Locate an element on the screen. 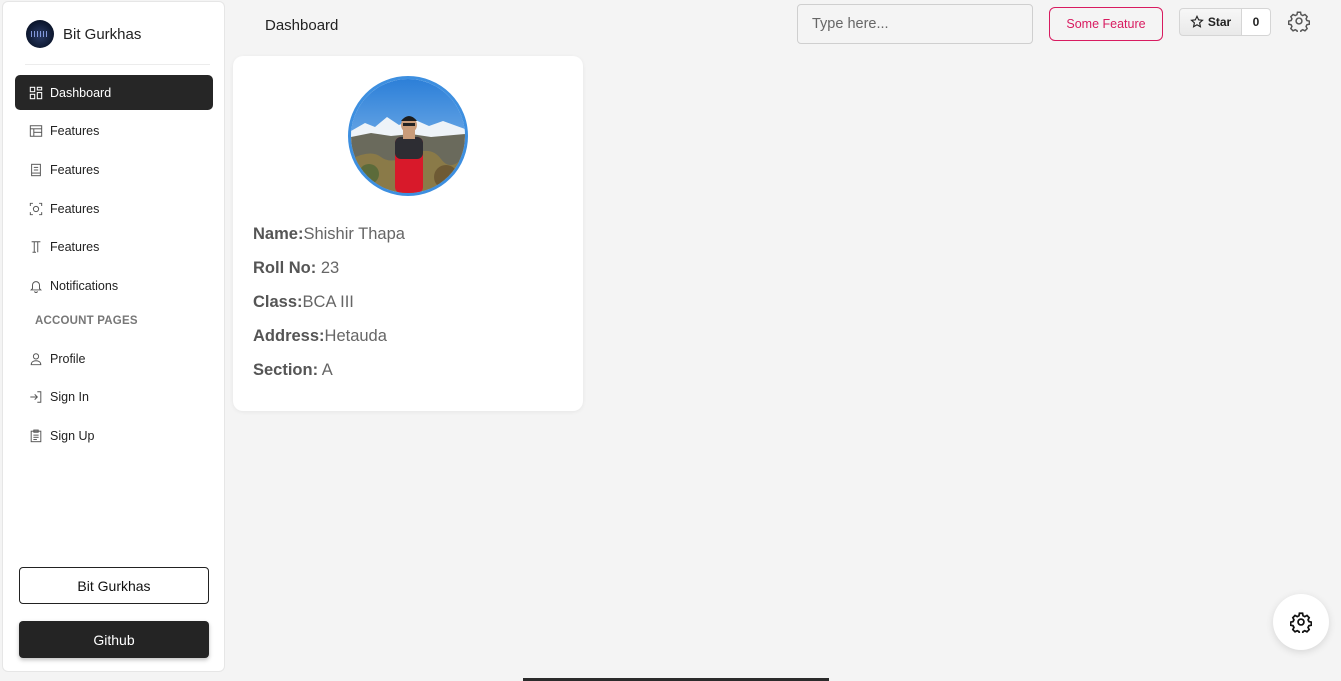  clipboard-icon is located at coordinates (36, 436).